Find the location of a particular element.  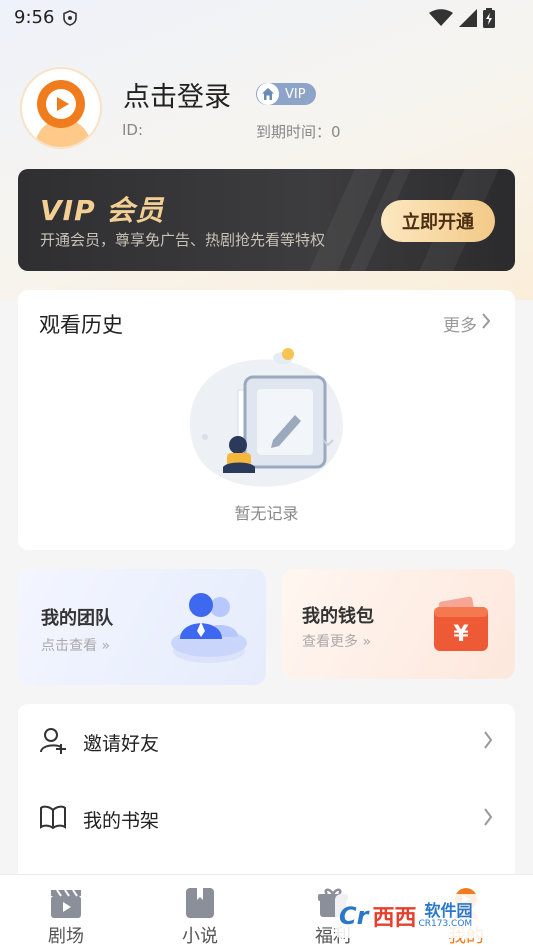

team-title: 我的团队 is located at coordinates (77, 618).